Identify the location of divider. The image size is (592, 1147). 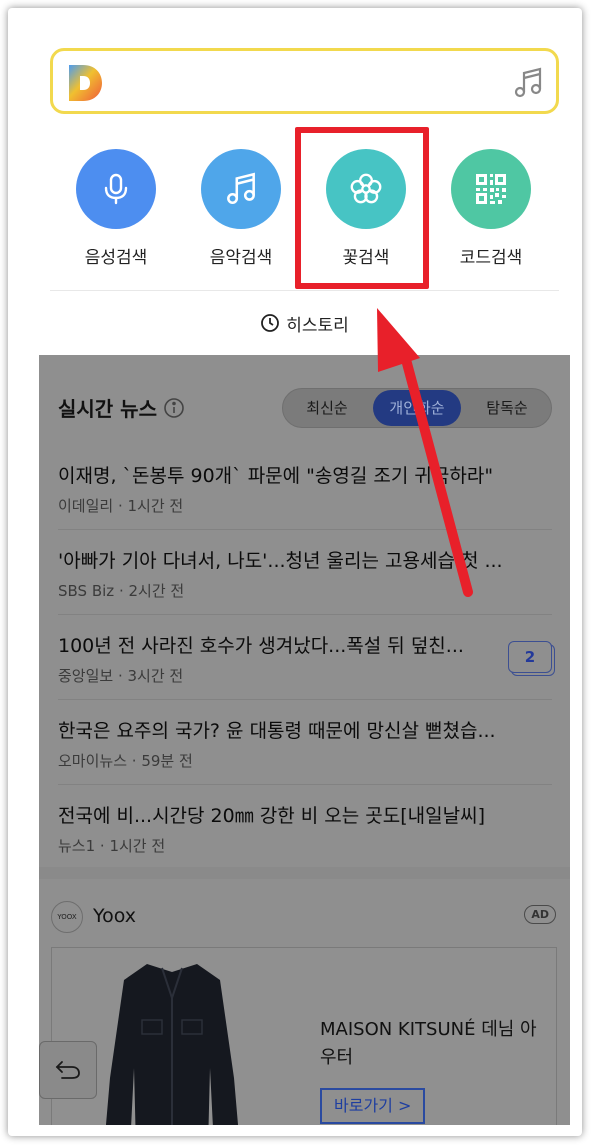
(304, 290).